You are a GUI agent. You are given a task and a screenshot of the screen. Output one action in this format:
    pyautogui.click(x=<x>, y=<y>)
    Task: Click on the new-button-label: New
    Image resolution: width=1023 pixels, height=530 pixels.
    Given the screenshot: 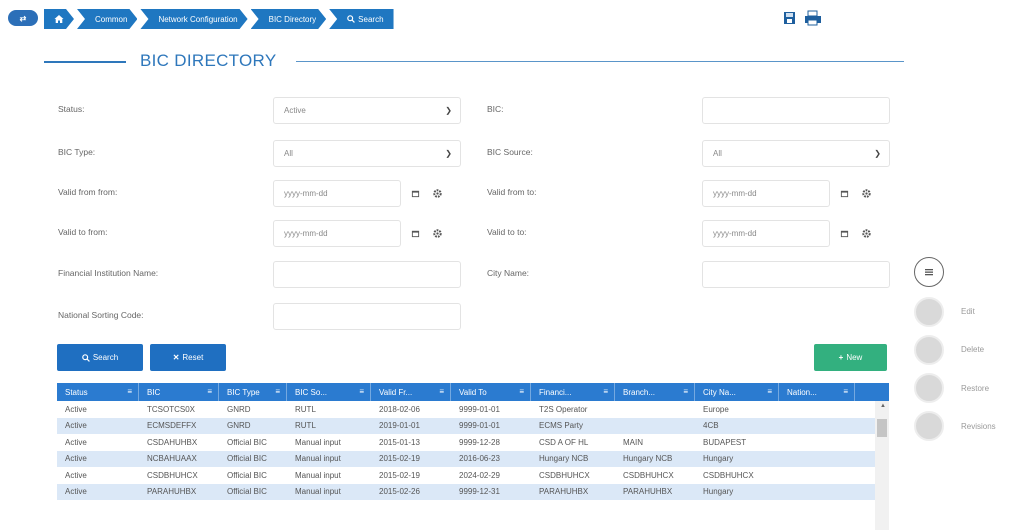 What is the action you would take?
    pyautogui.click(x=854, y=357)
    